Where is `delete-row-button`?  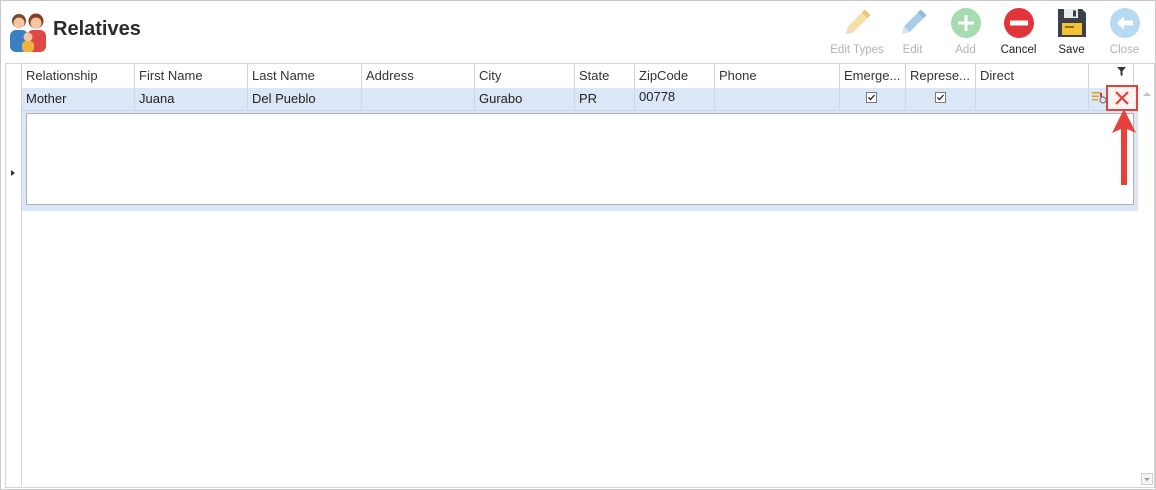
delete-row-button is located at coordinates (1122, 98).